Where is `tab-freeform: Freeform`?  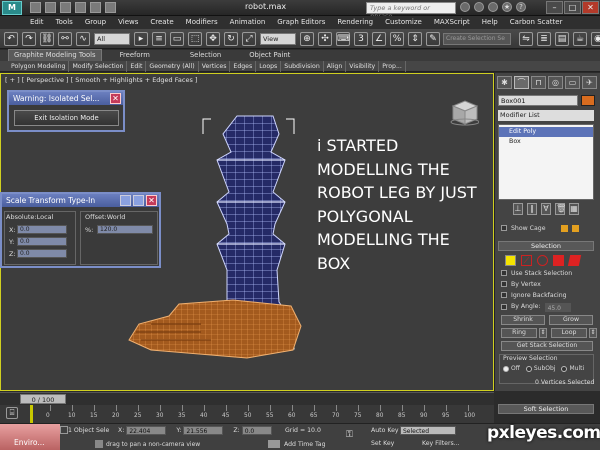 tab-freeform: Freeform is located at coordinates (135, 55).